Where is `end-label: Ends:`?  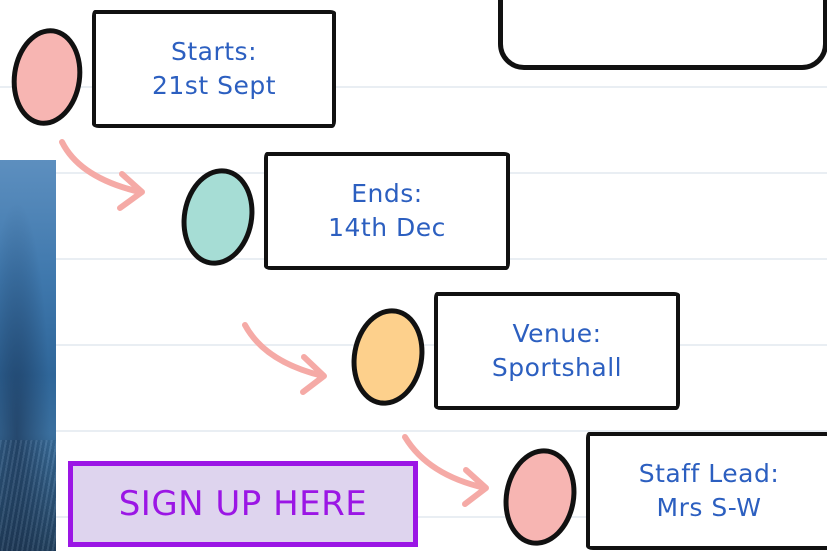
end-label: Ends: is located at coordinates (387, 193).